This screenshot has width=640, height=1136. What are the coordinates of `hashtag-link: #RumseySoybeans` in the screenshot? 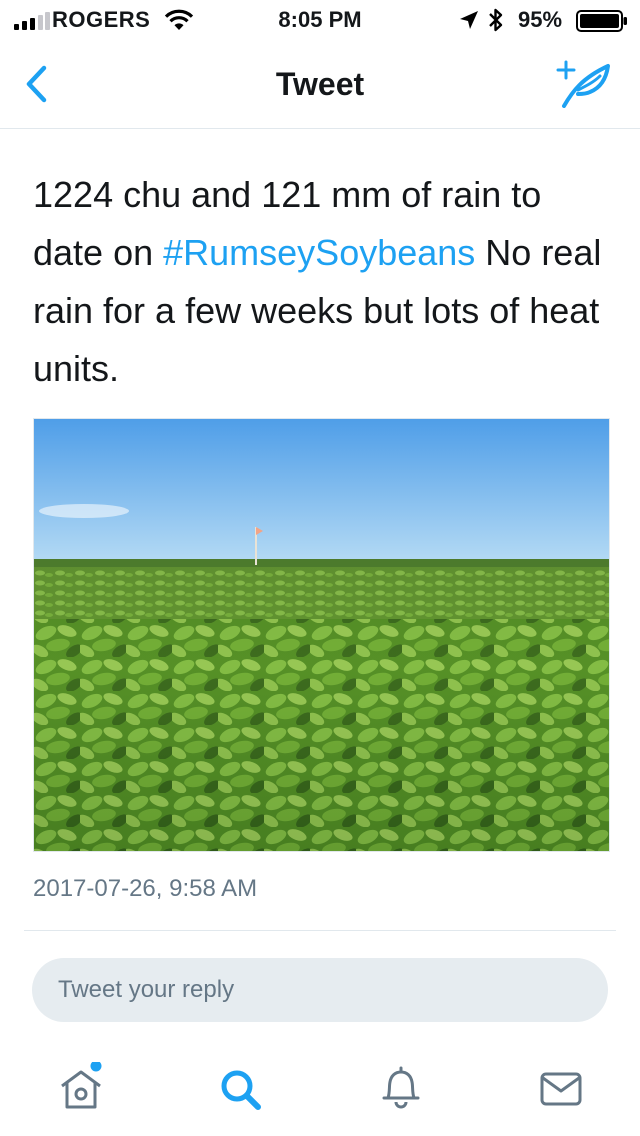 It's located at (319, 252).